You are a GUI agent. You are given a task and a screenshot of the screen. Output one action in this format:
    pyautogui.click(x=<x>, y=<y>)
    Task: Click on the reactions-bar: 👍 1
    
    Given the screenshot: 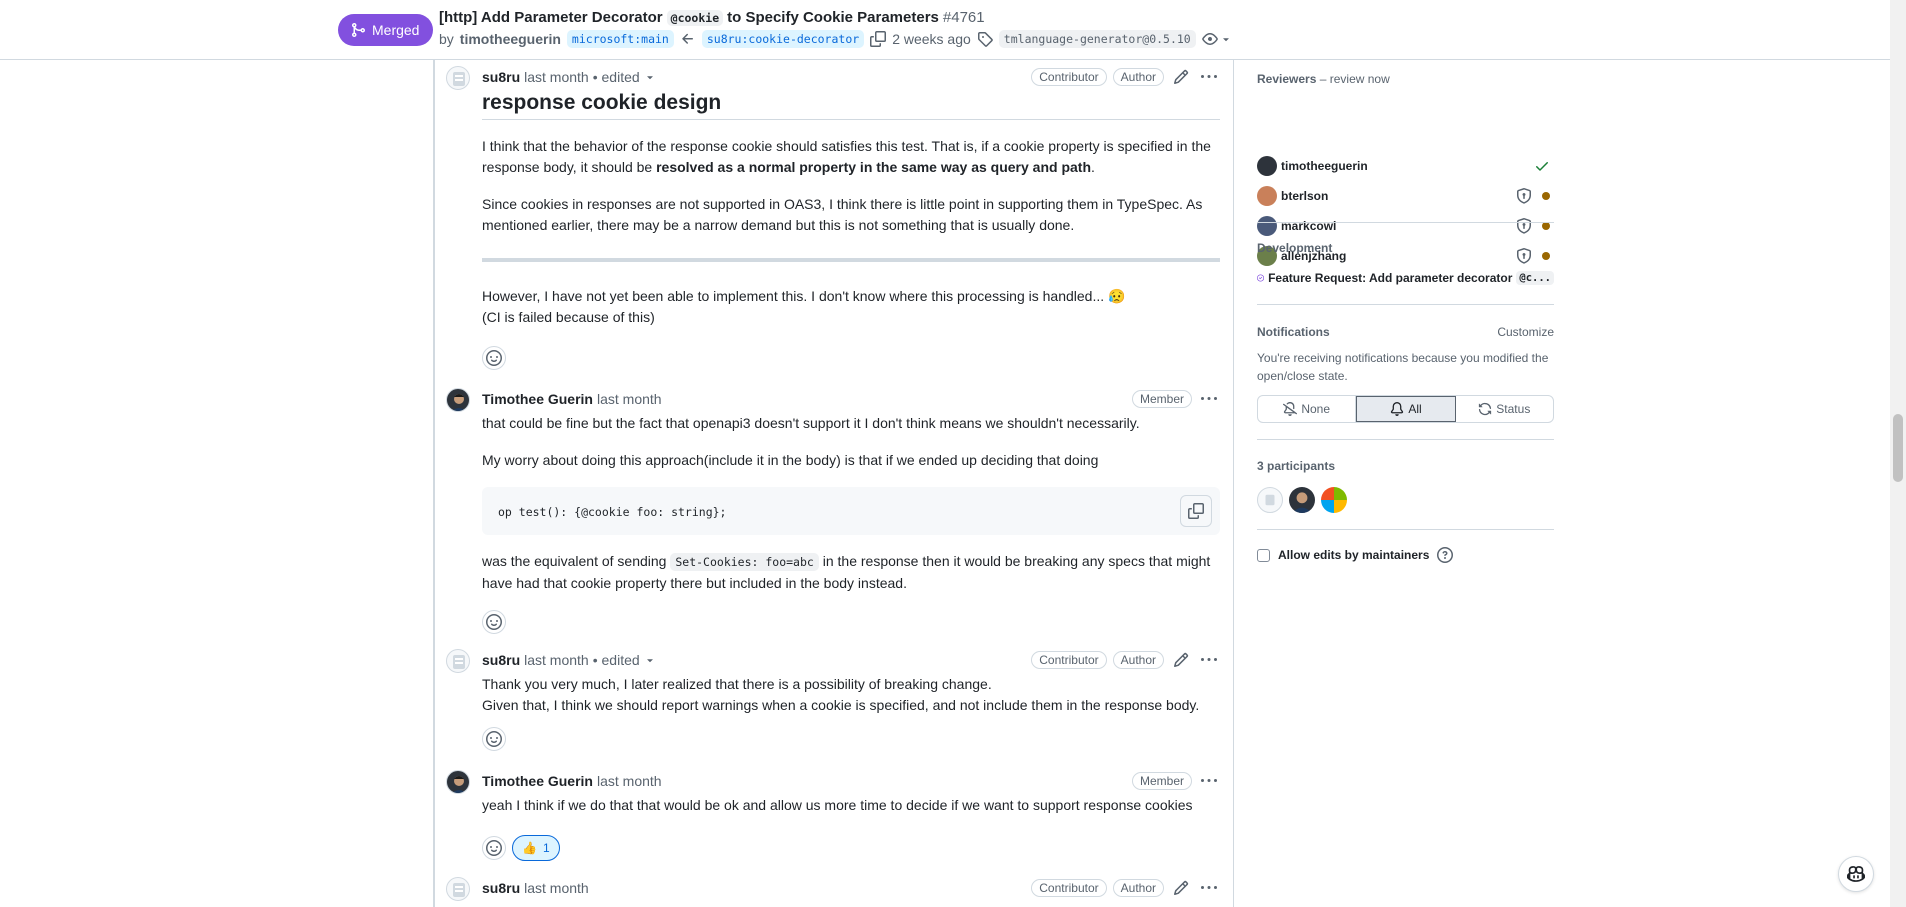 What is the action you would take?
    pyautogui.click(x=521, y=848)
    